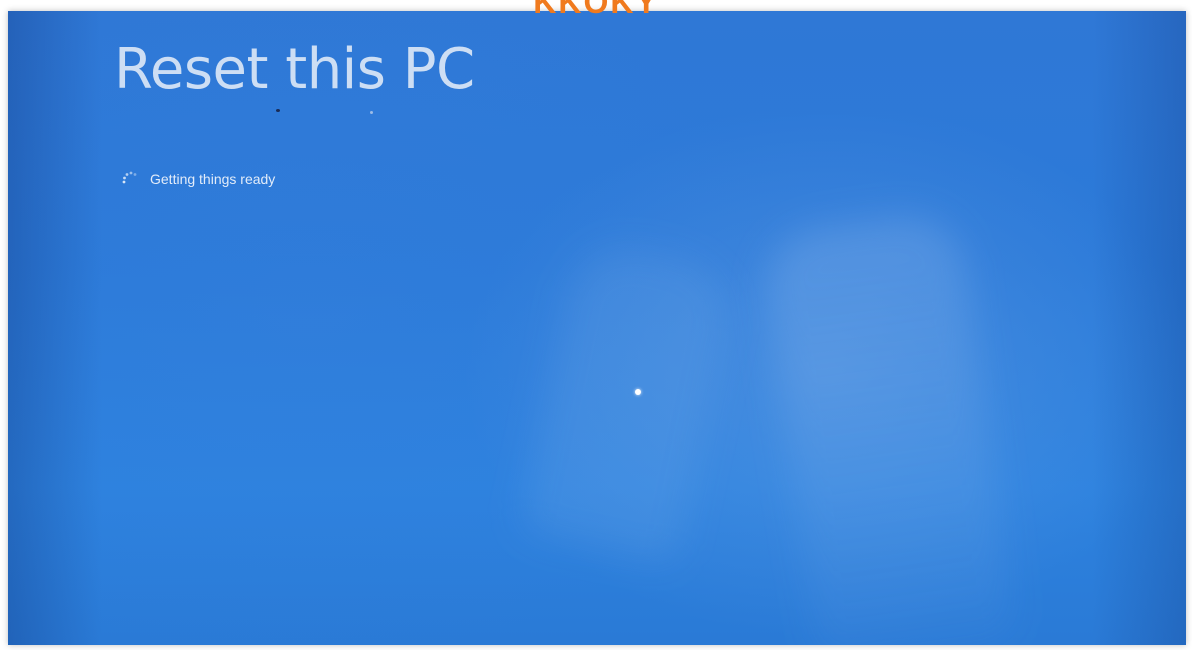 The image size is (1192, 650). I want to click on page-title: Reset this PC, so click(294, 69).